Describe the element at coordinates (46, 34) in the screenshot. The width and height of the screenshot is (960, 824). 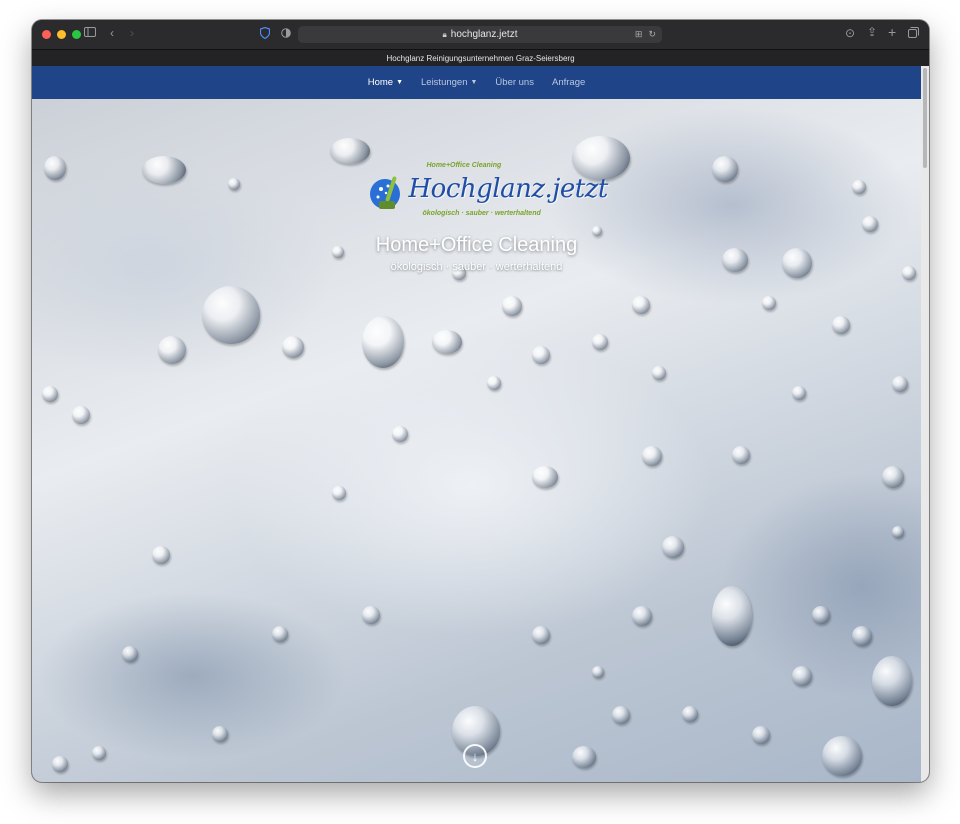
I see `close-window-button` at that location.